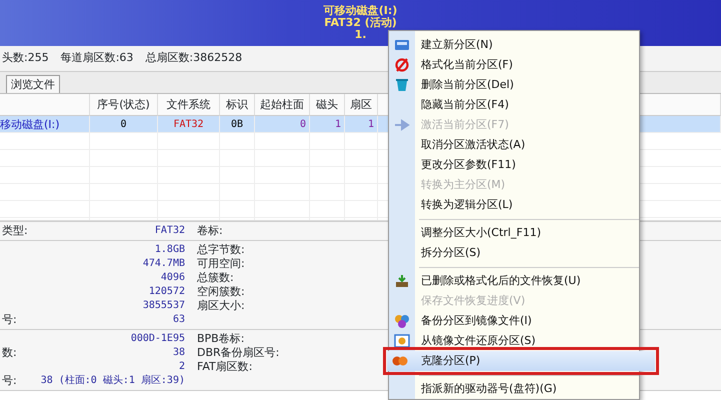  Describe the element at coordinates (14, 231) in the screenshot. I see `detail-label: 类型:` at that location.